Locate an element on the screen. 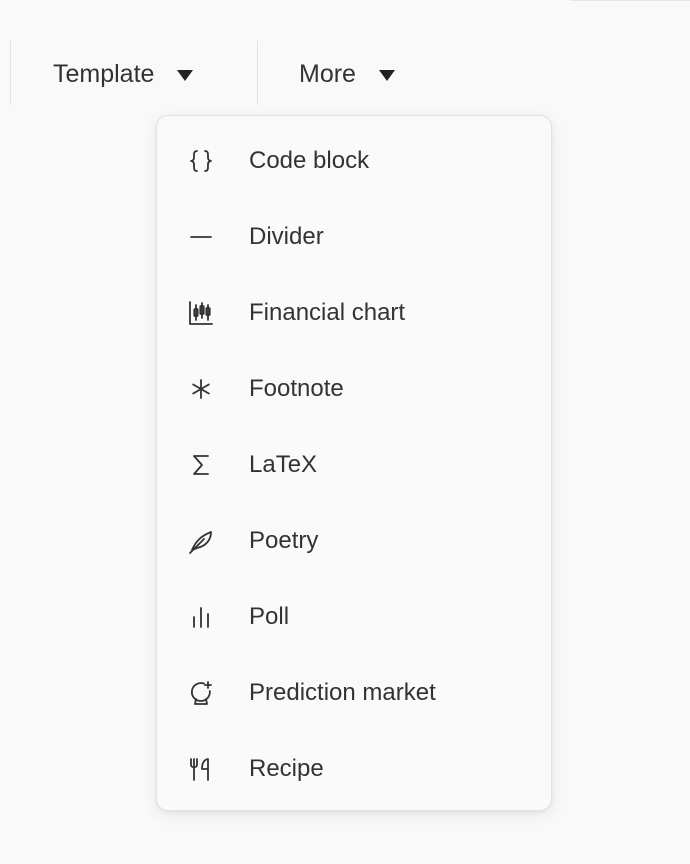 The width and height of the screenshot is (690, 864). template-button-label: Template is located at coordinates (104, 73).